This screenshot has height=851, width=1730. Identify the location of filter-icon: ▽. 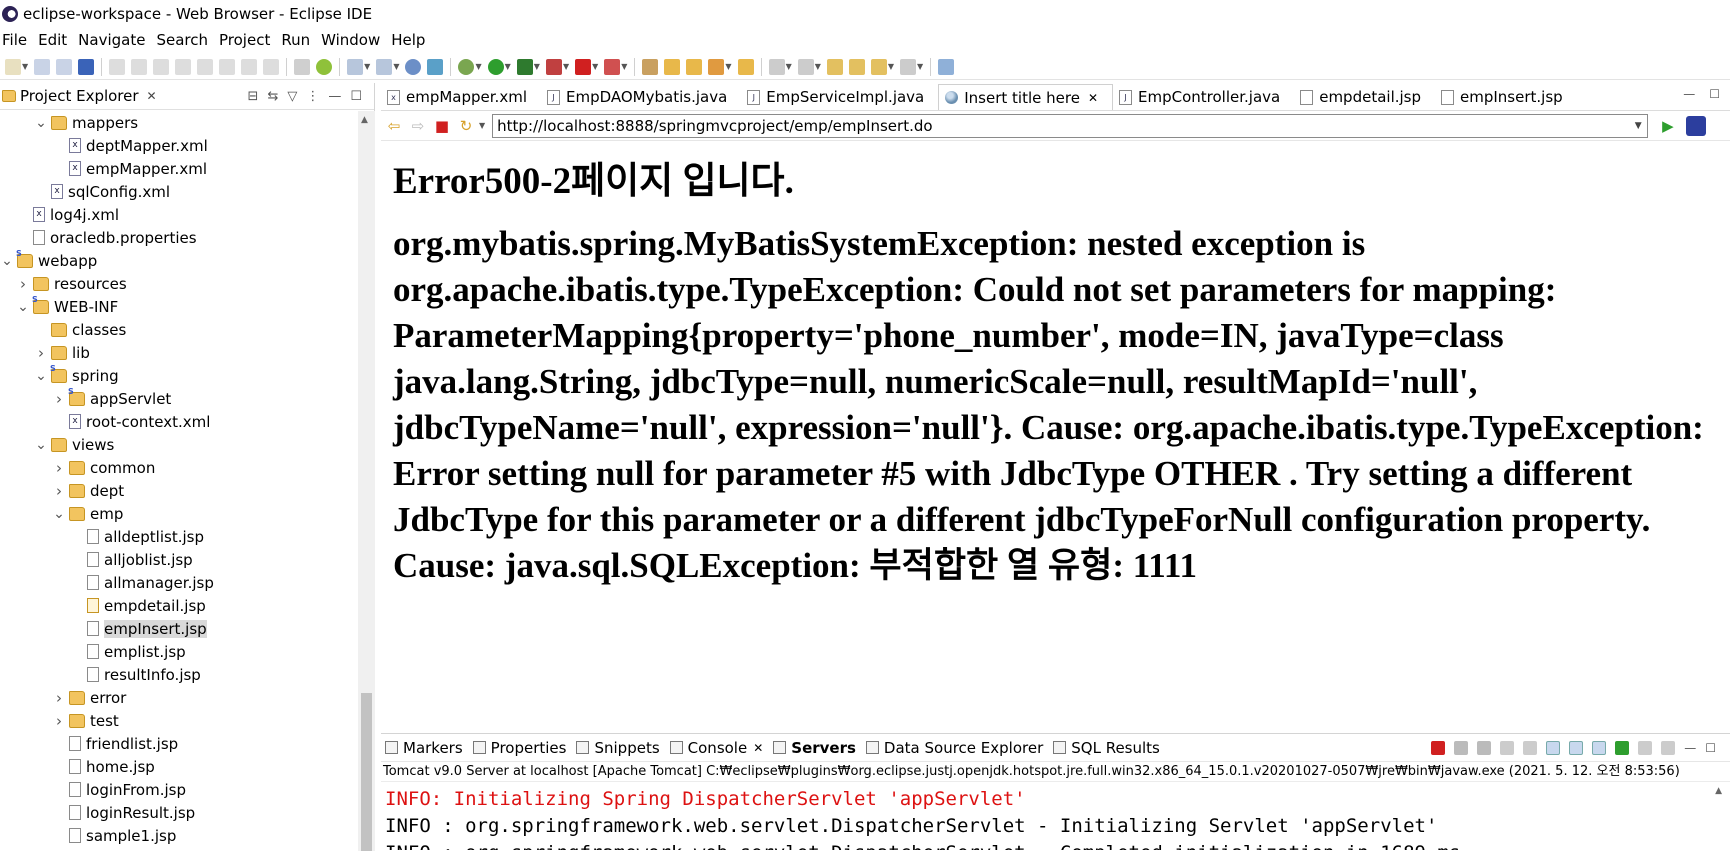
(292, 96).